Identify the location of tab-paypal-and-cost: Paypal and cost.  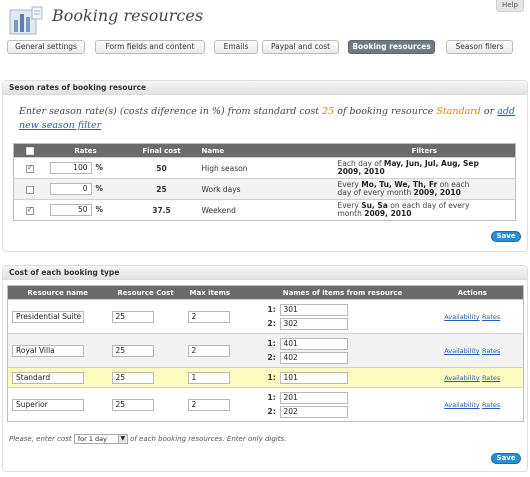
(300, 47).